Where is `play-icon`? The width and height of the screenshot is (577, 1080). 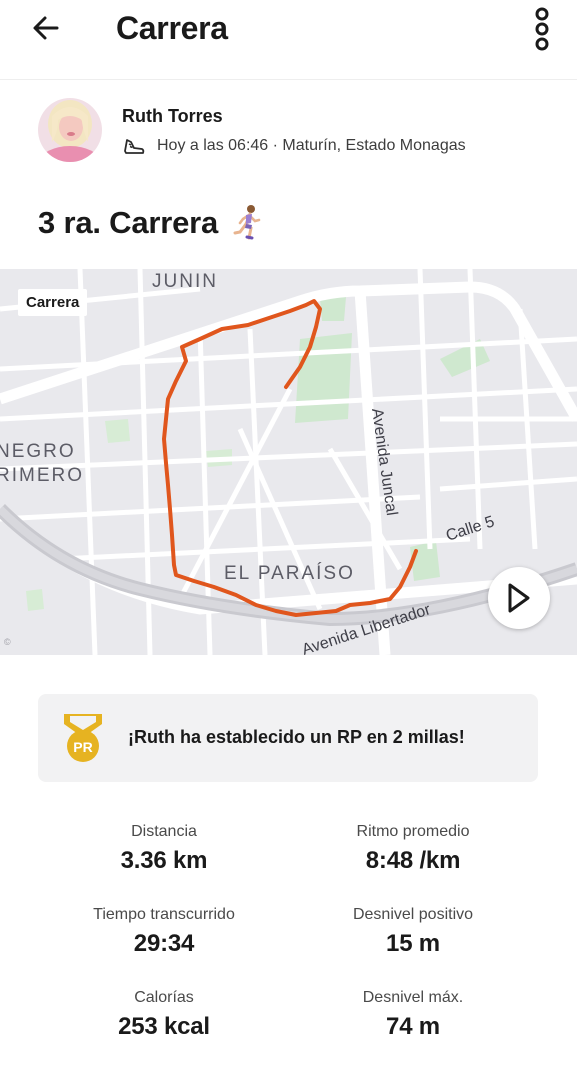
play-icon is located at coordinates (519, 598).